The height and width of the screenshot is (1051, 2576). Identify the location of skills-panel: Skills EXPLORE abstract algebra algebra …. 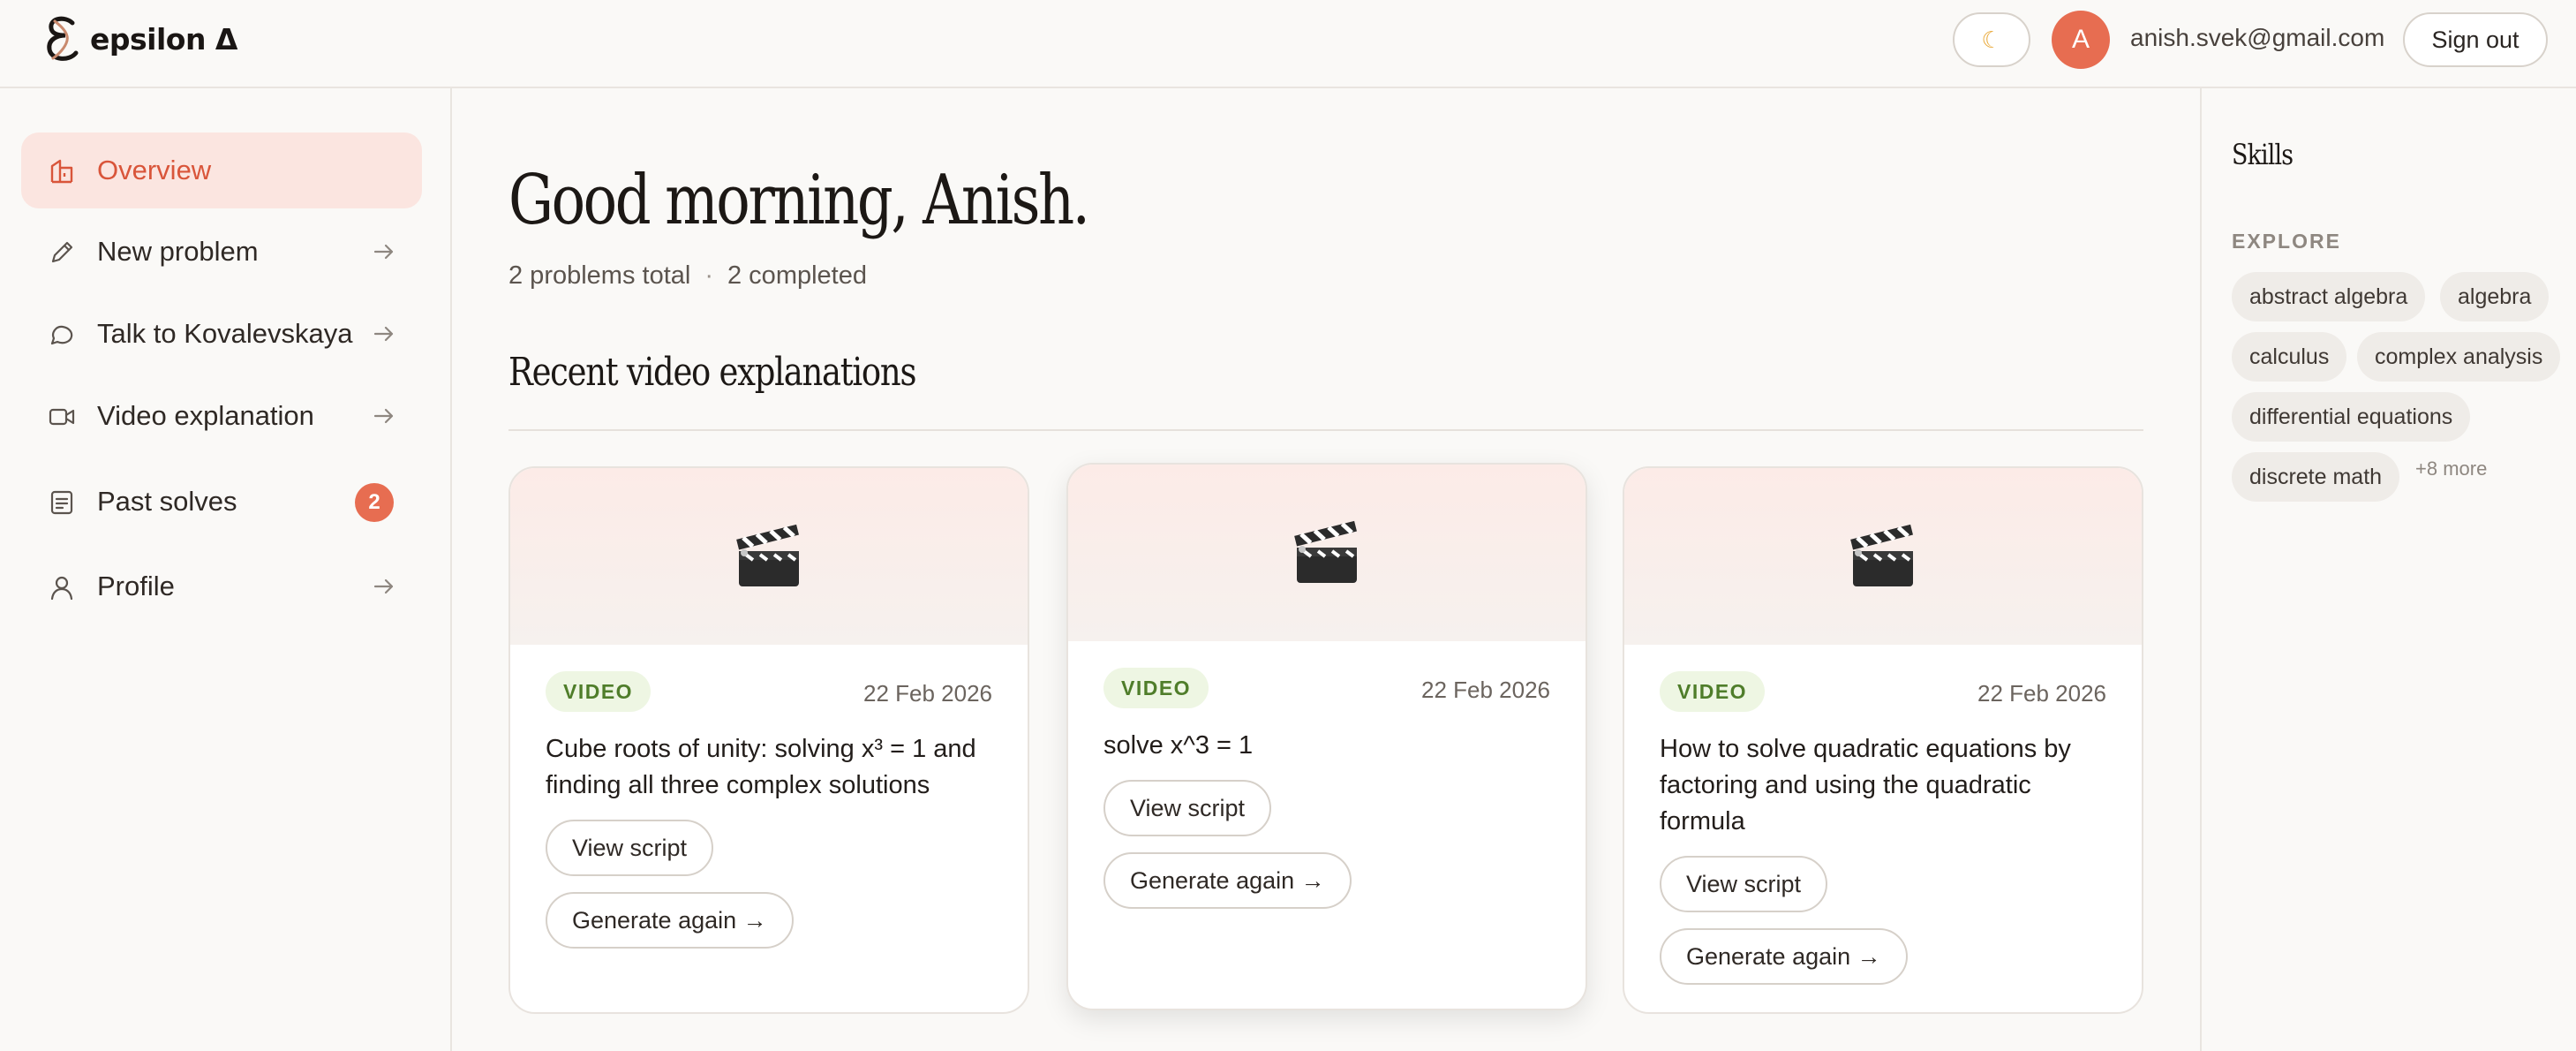
(2388, 569).